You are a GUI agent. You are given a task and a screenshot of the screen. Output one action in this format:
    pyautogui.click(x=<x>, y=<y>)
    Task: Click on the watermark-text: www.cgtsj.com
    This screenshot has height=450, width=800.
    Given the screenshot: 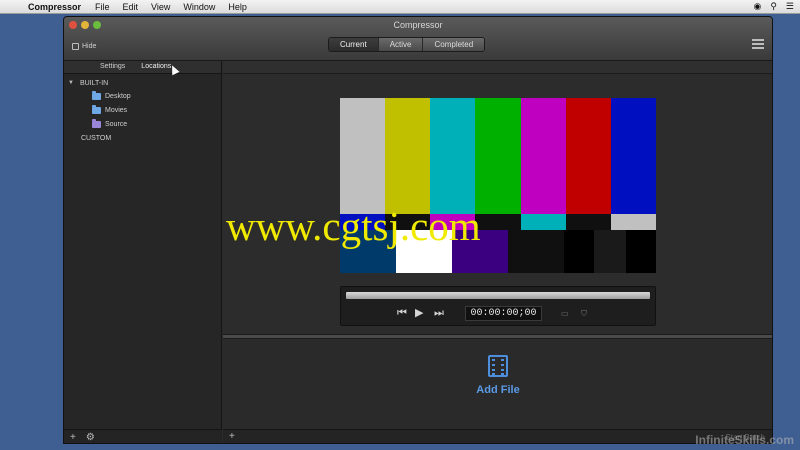 What is the action you would take?
    pyautogui.click(x=353, y=226)
    